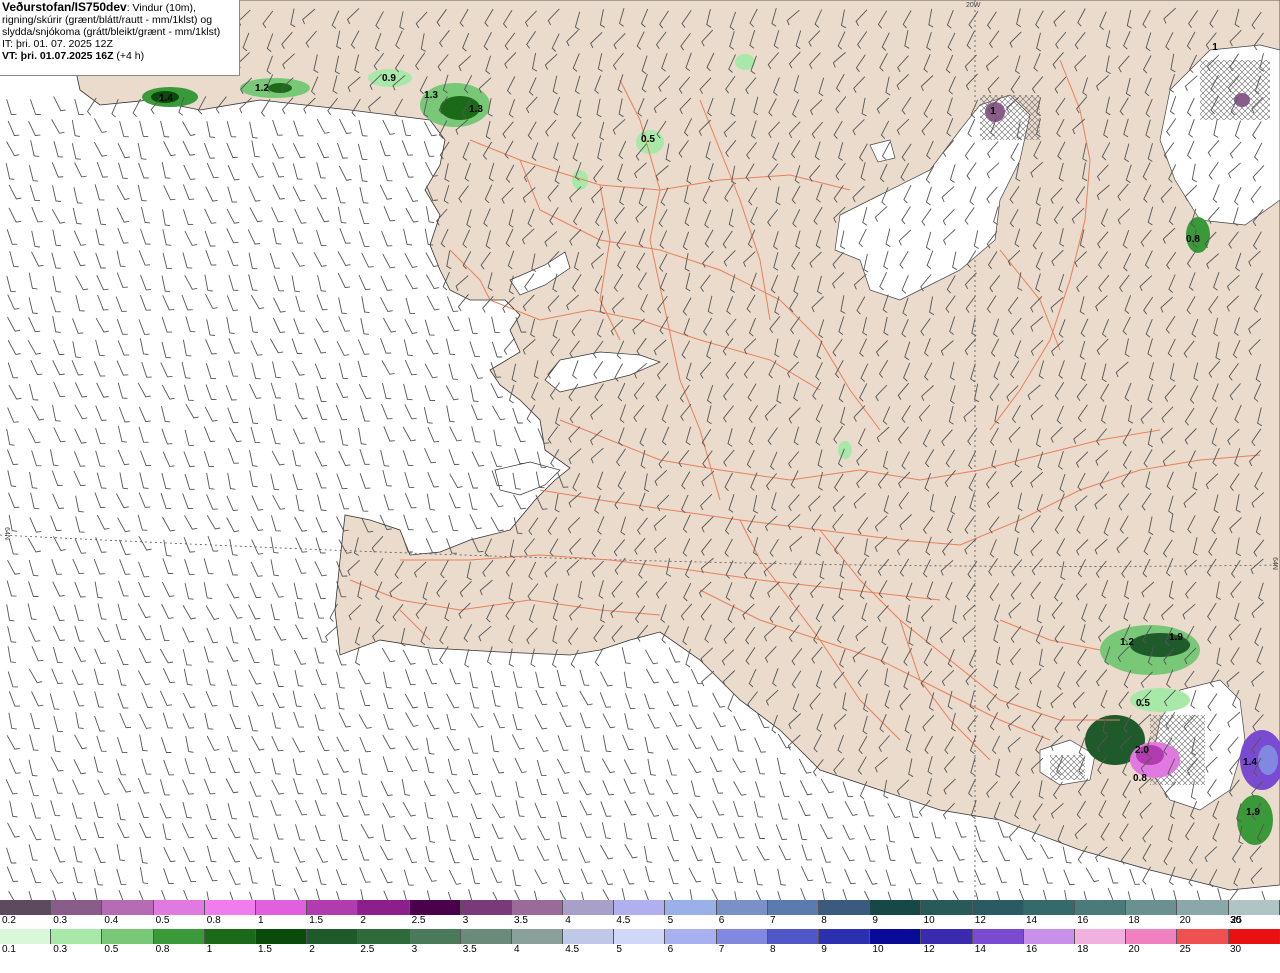 This screenshot has height=973, width=1280. I want to click on precip-value-label: 1, so click(1215, 47).